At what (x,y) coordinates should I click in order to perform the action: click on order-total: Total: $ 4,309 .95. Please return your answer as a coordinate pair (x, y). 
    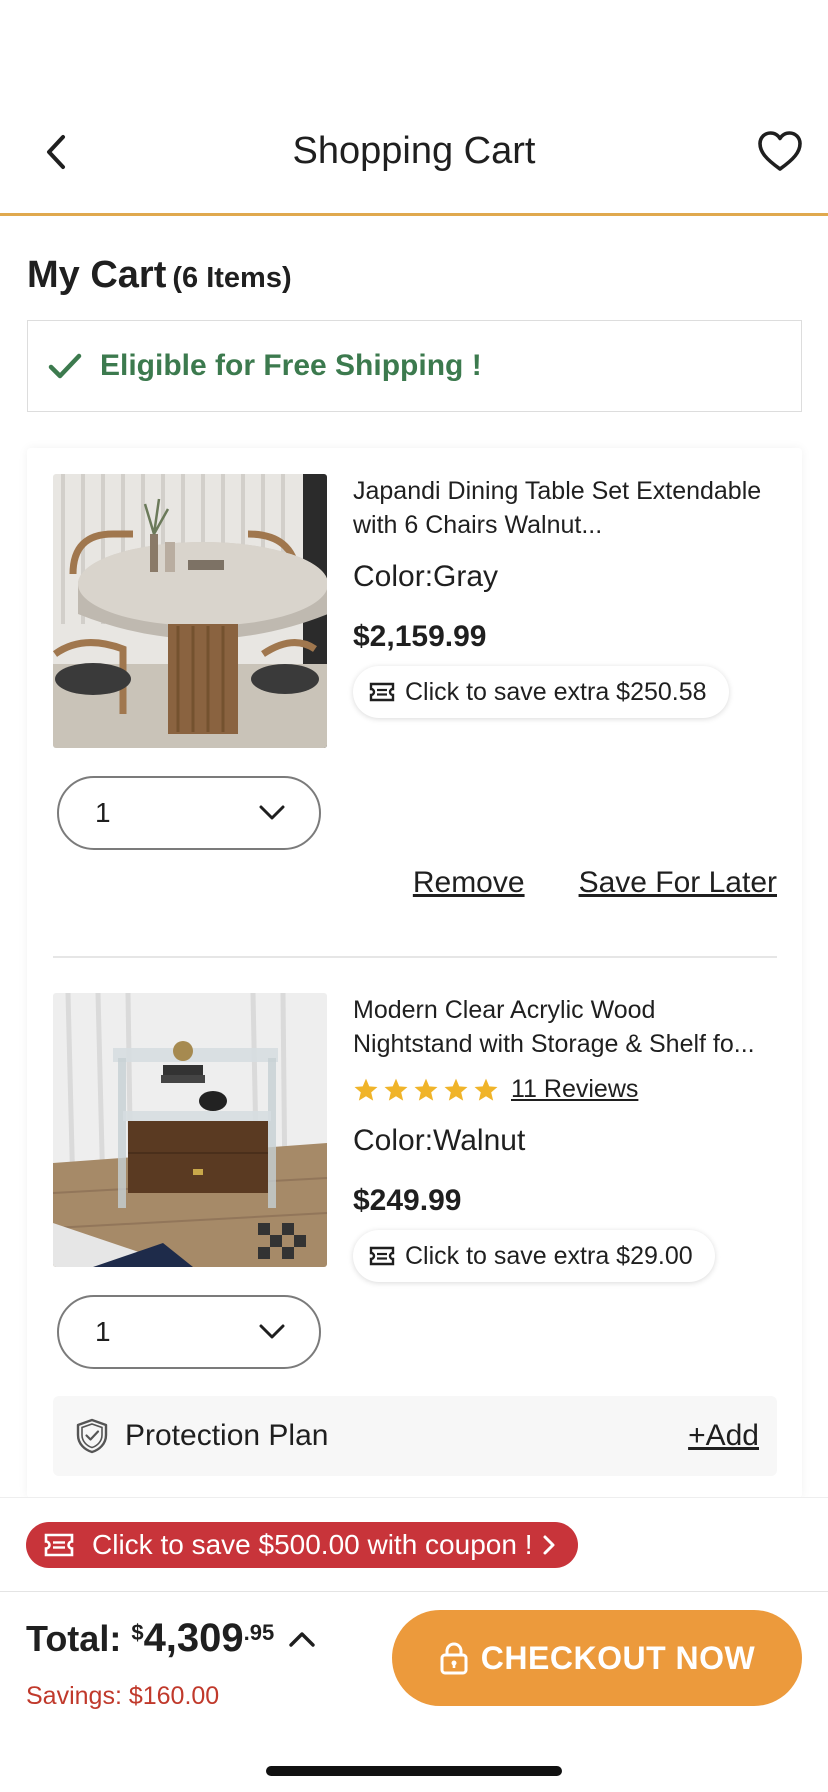
    Looking at the image, I should click on (171, 1638).